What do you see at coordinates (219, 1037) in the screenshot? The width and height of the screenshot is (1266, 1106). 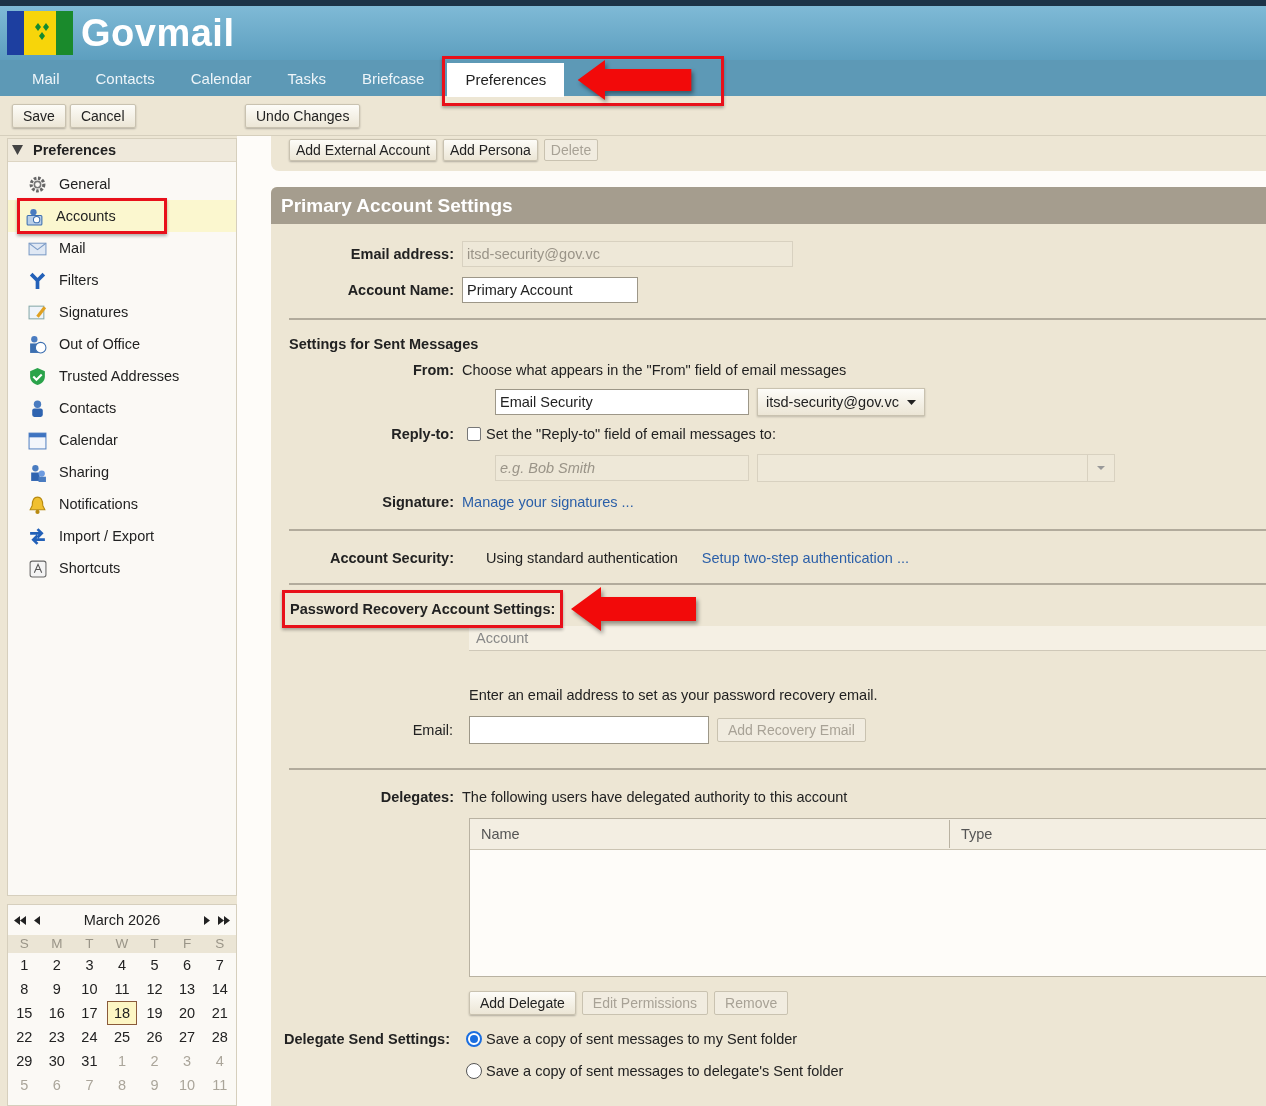 I see `calendar-day: 28` at bounding box center [219, 1037].